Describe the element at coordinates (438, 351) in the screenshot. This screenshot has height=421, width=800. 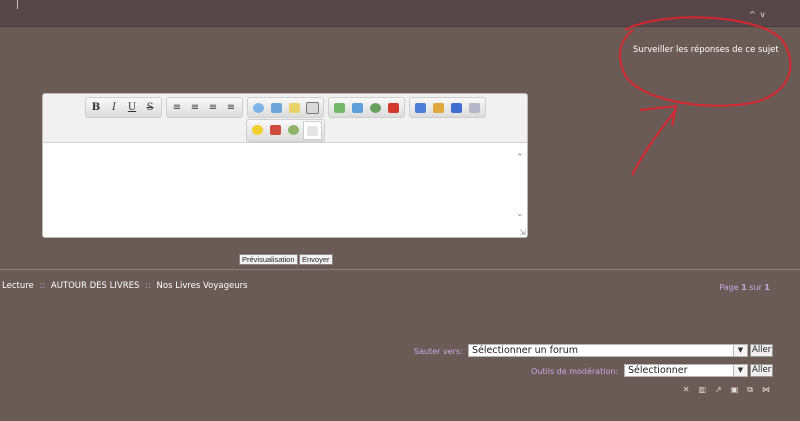
I see `jump-to-label: Sauter vers:` at that location.